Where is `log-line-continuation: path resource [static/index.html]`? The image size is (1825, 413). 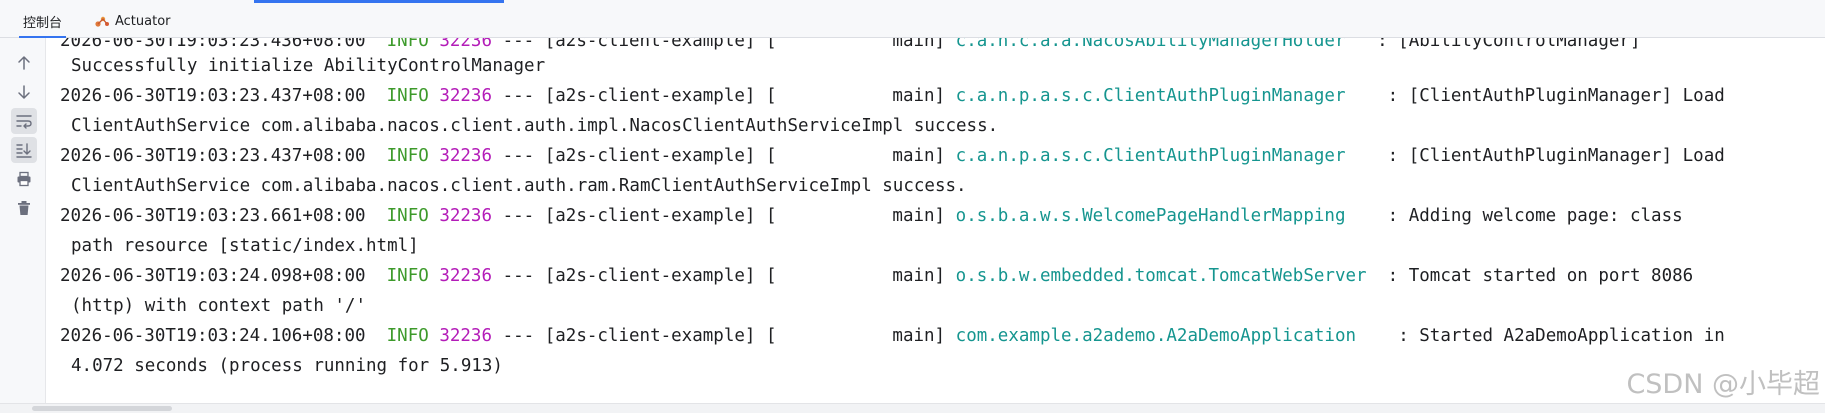 log-line-continuation: path resource [static/index.html] is located at coordinates (245, 246).